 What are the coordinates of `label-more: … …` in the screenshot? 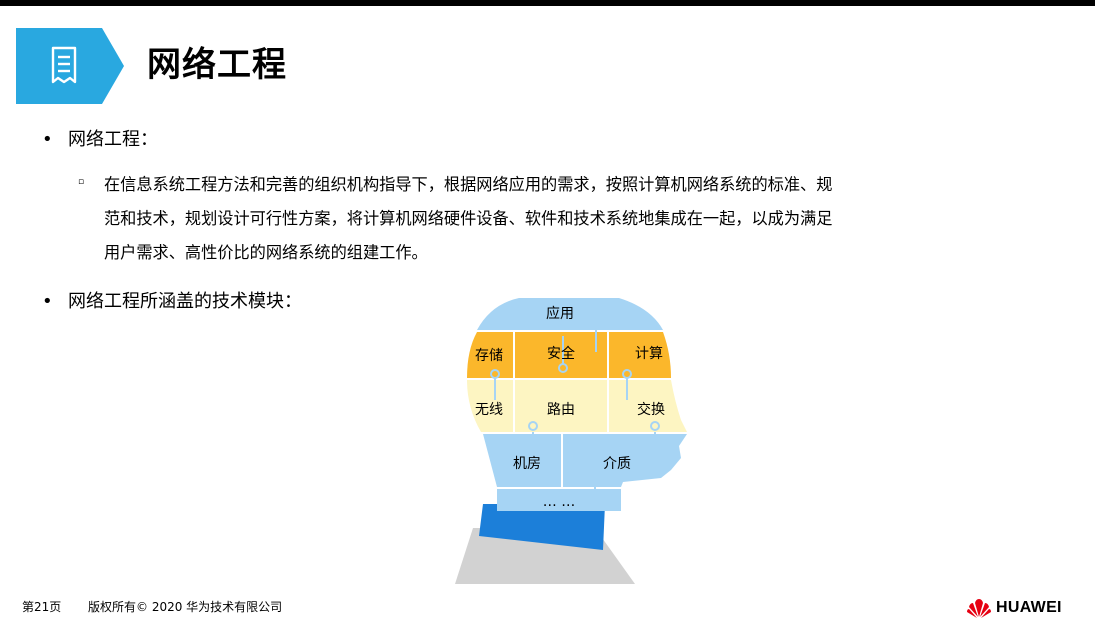 It's located at (559, 502).